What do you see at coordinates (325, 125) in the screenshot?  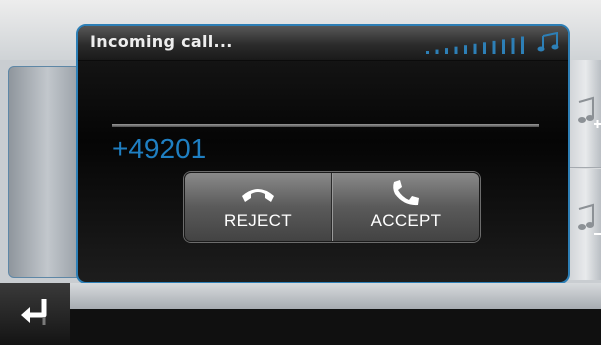 I see `caller-separator-line` at bounding box center [325, 125].